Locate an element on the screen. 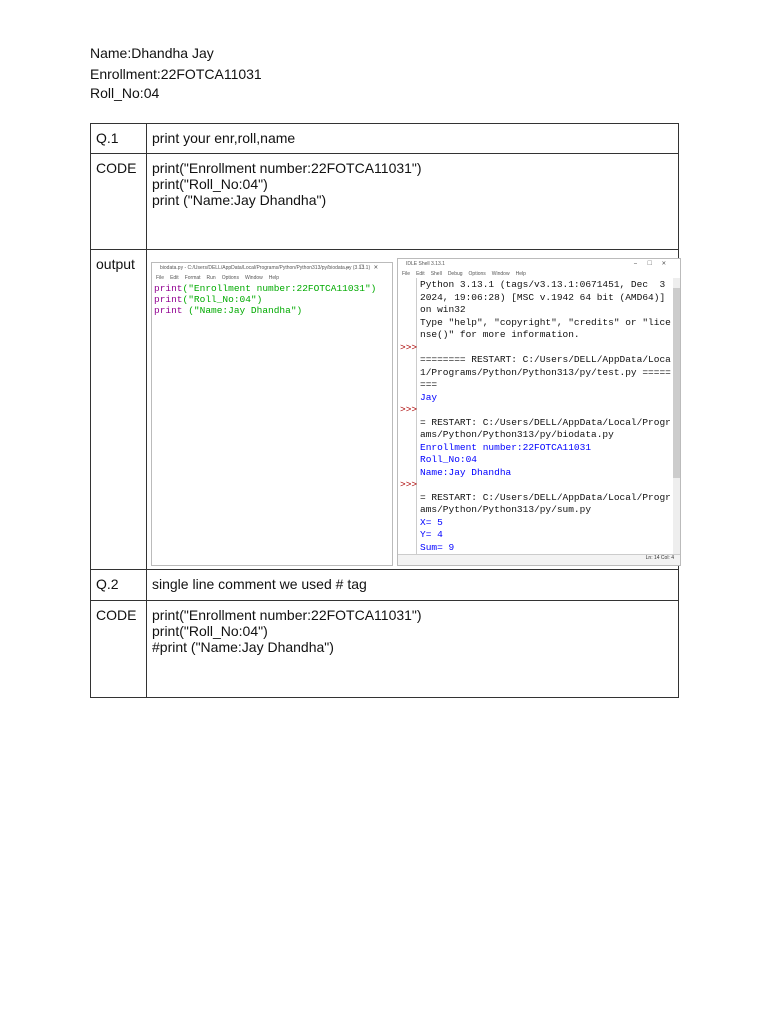  row-value: single line comment we used # tag is located at coordinates (412, 585).